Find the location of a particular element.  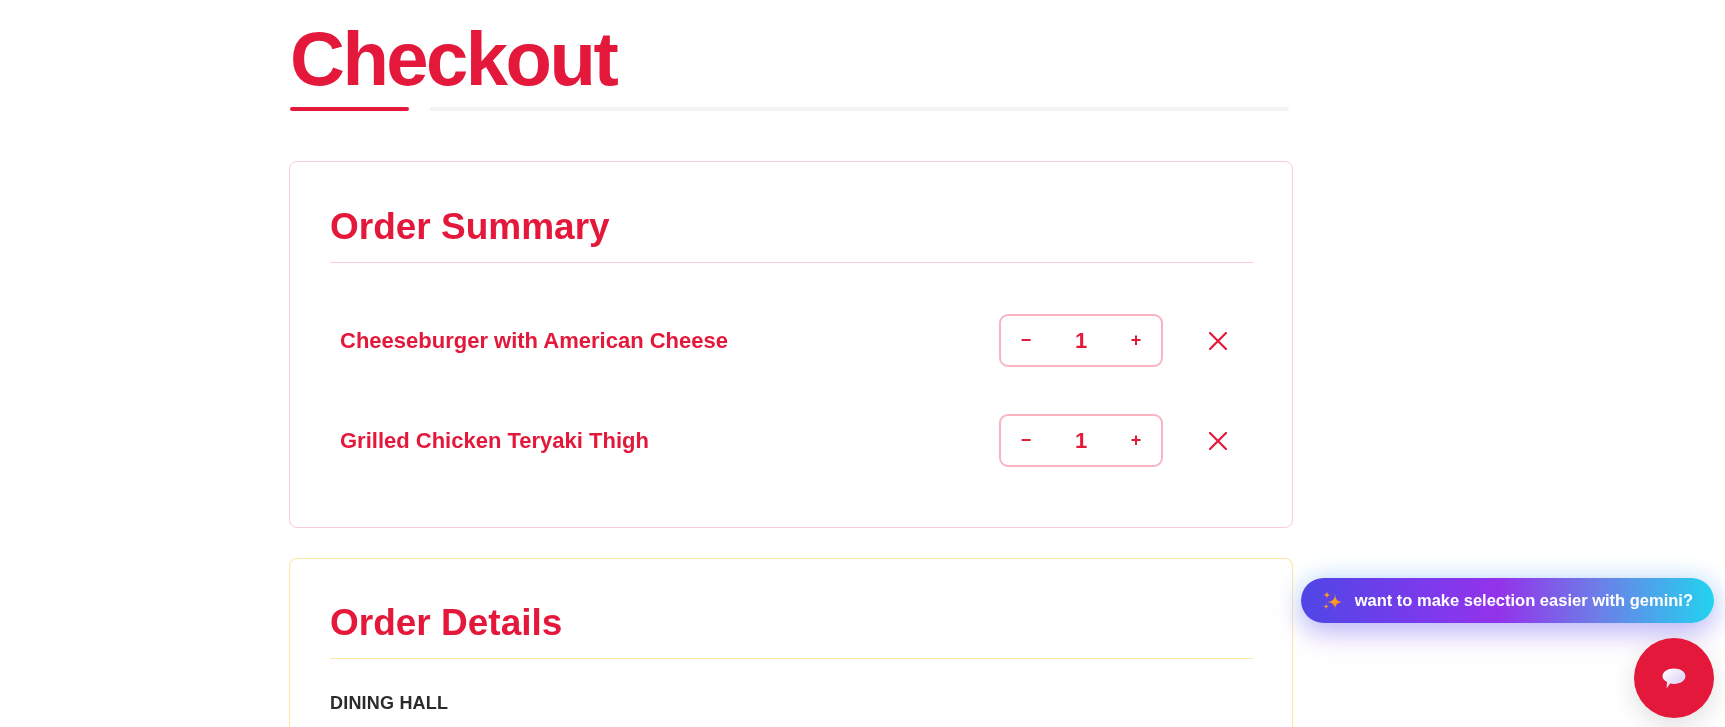

assistant-prompt-button: want to make selection easier with gemini? is located at coordinates (1507, 600).